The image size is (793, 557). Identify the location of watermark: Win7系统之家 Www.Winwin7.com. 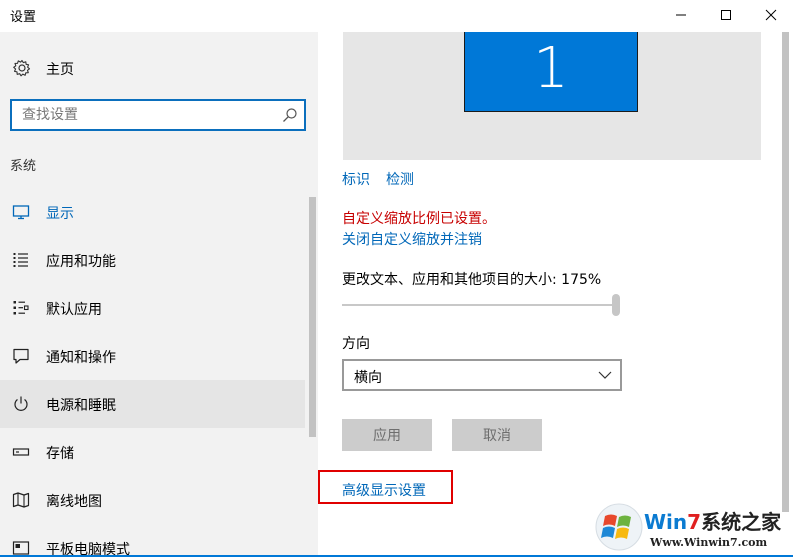
(692, 526).